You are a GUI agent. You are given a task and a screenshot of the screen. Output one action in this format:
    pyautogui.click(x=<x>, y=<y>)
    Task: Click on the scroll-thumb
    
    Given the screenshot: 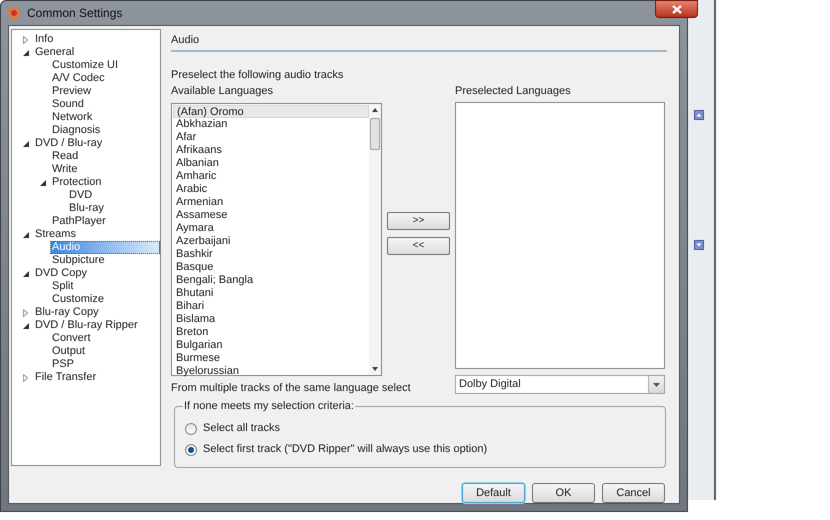 What is the action you would take?
    pyautogui.click(x=375, y=134)
    